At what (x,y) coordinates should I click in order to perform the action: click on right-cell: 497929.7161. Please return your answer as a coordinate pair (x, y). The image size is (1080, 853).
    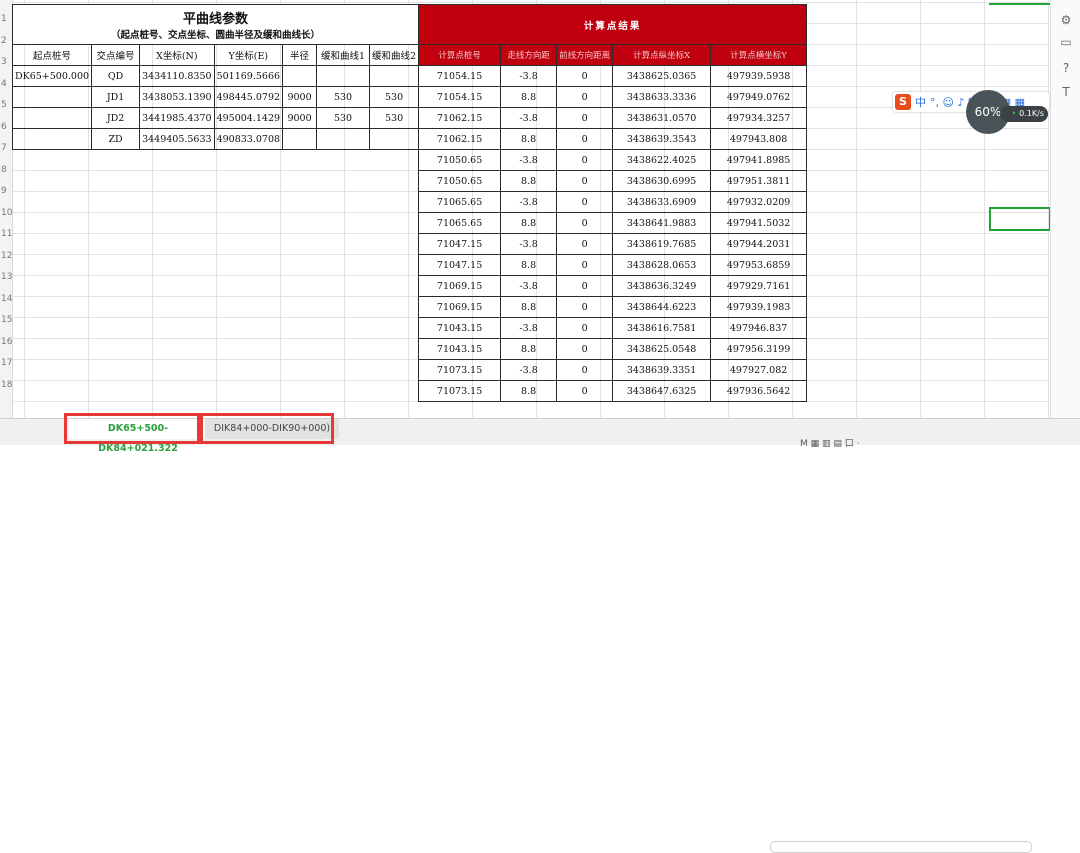
    Looking at the image, I should click on (759, 286).